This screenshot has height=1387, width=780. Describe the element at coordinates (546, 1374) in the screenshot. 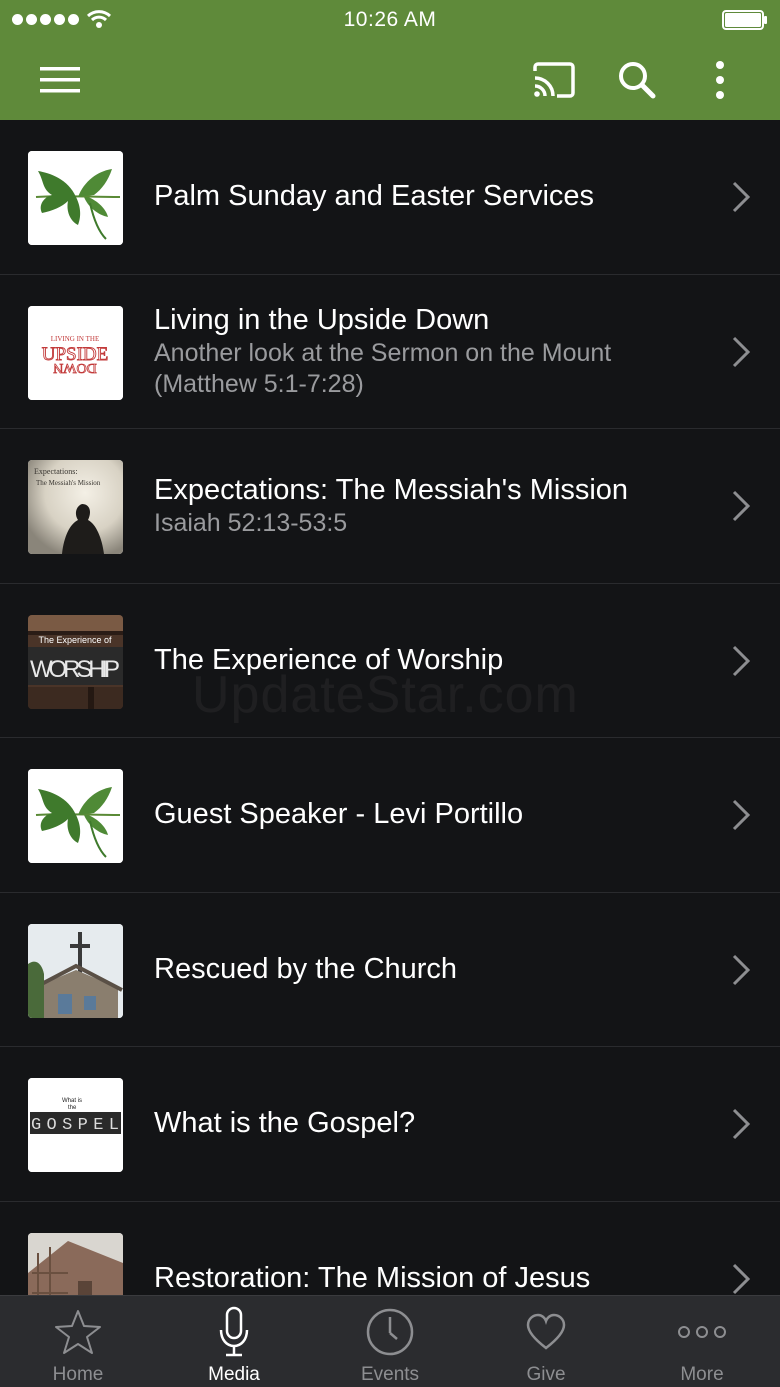

I see `tab-label: Give` at that location.